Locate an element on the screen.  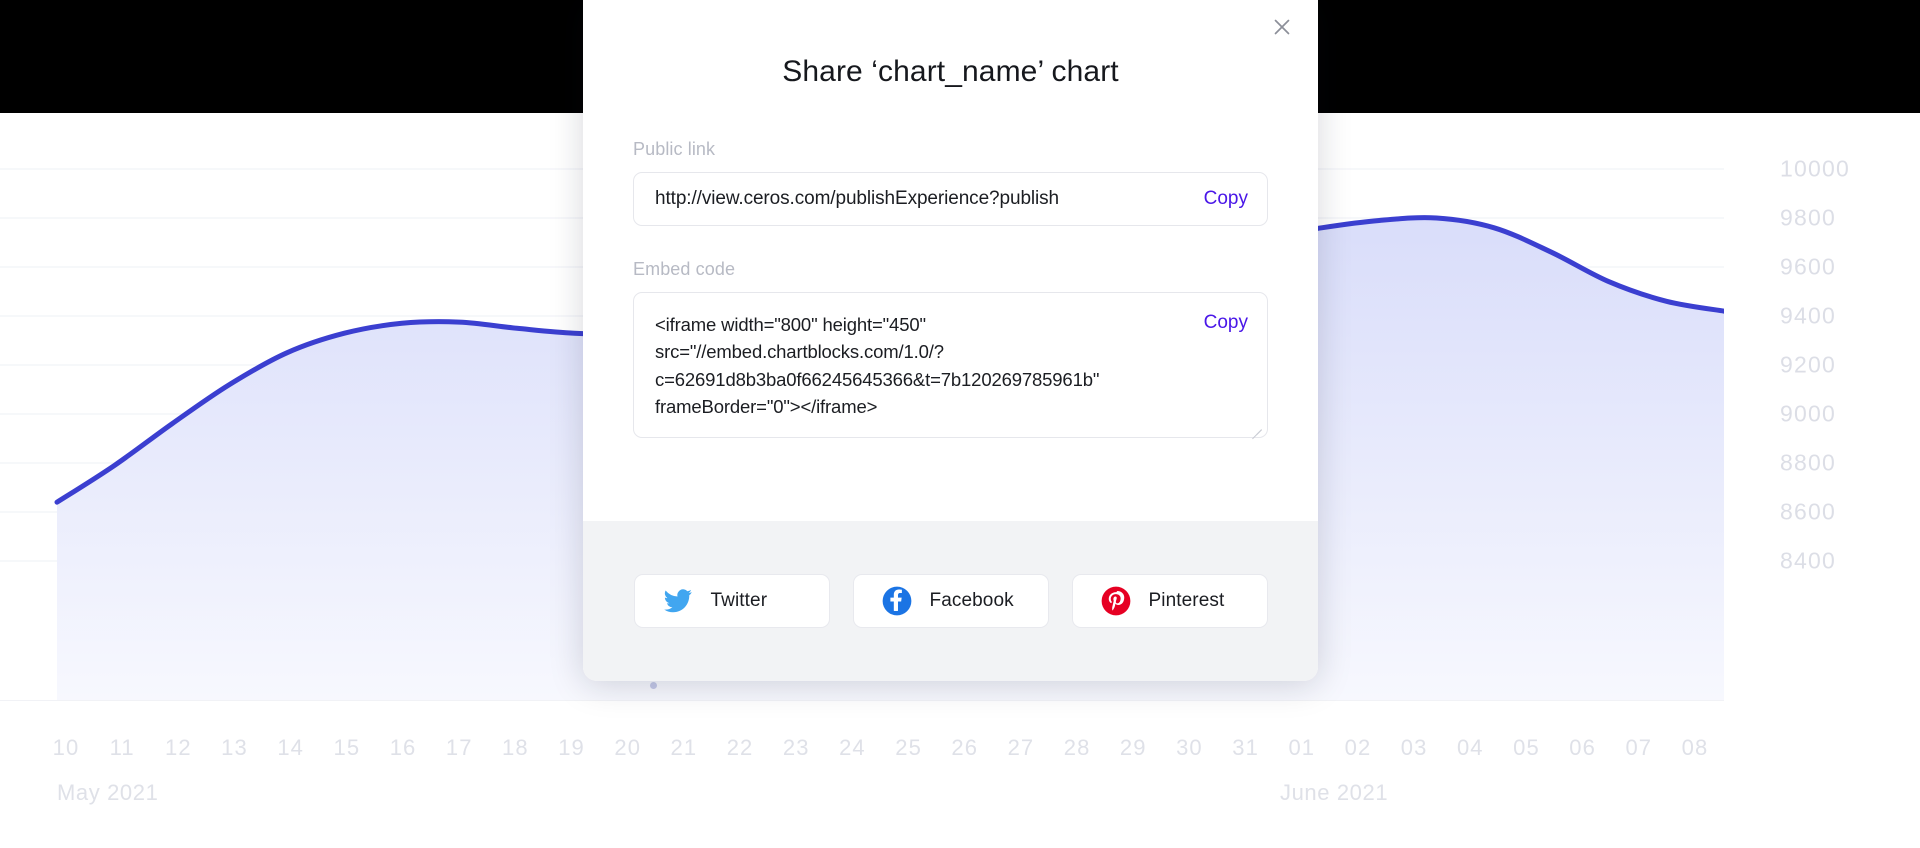
close-icon is located at coordinates (1282, 27).